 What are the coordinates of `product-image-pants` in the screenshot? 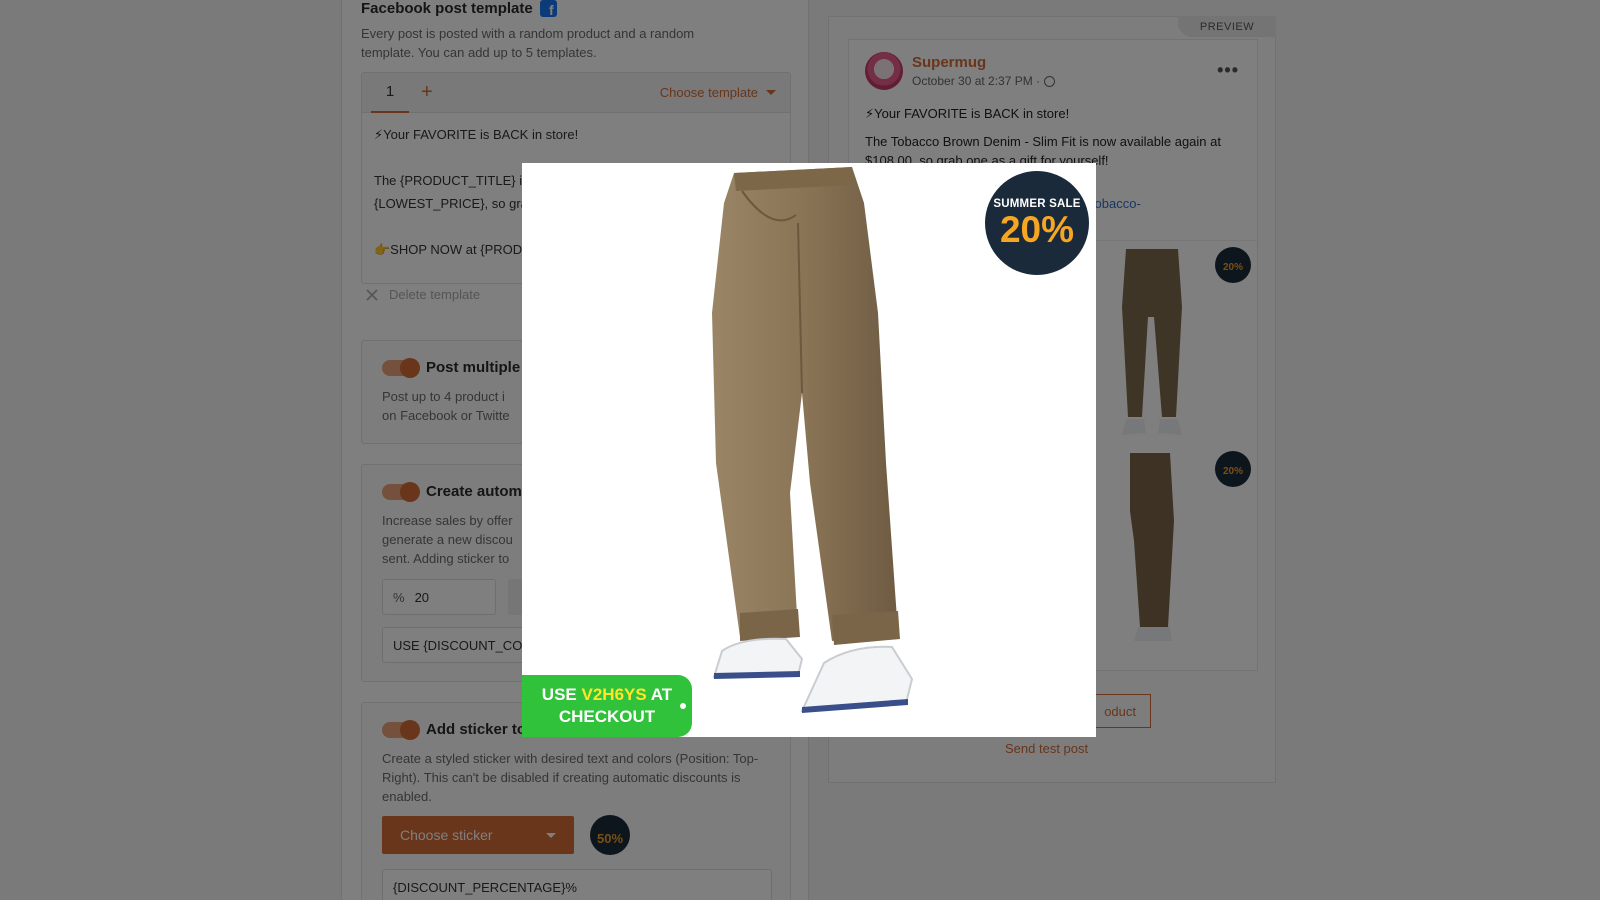 It's located at (813, 440).